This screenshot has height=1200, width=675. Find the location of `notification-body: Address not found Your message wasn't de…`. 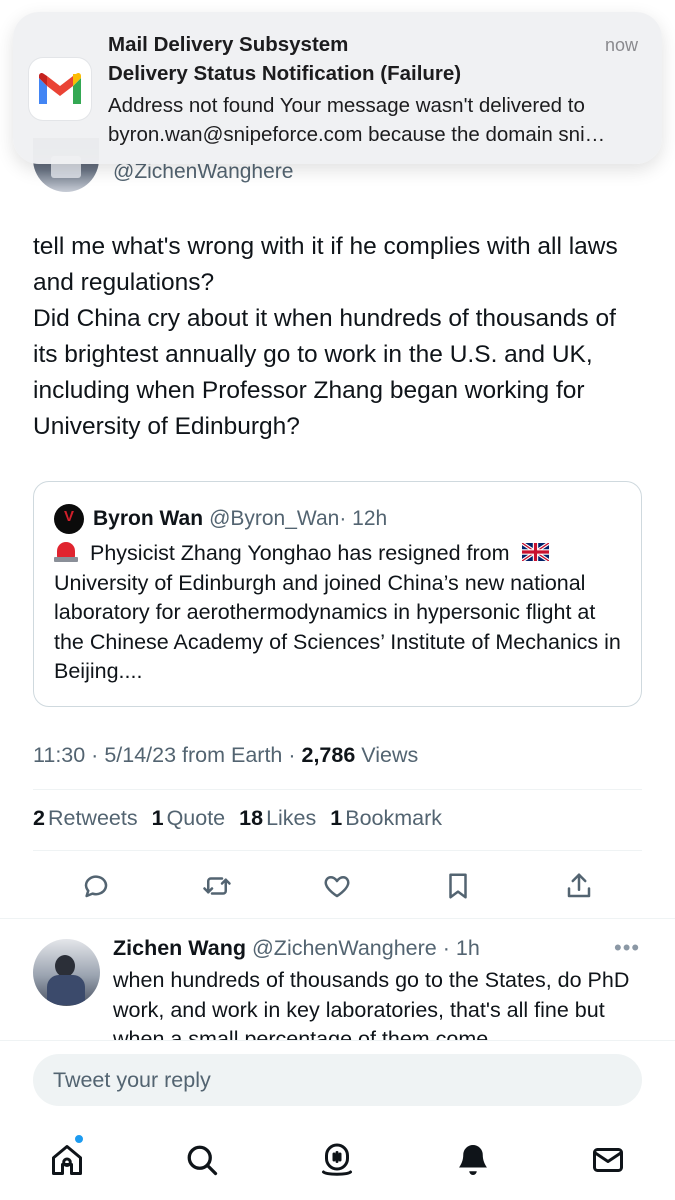

notification-body: Address not found Your message wasn't de… is located at coordinates (375, 120).